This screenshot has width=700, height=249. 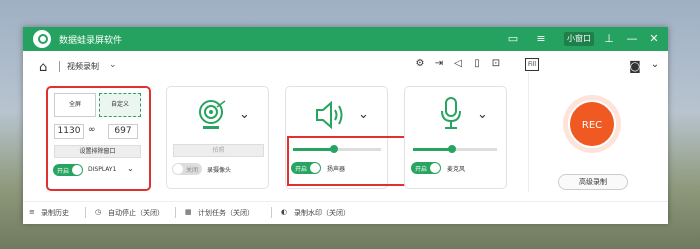 I want to click on message-icon: ▭, so click(x=513, y=39).